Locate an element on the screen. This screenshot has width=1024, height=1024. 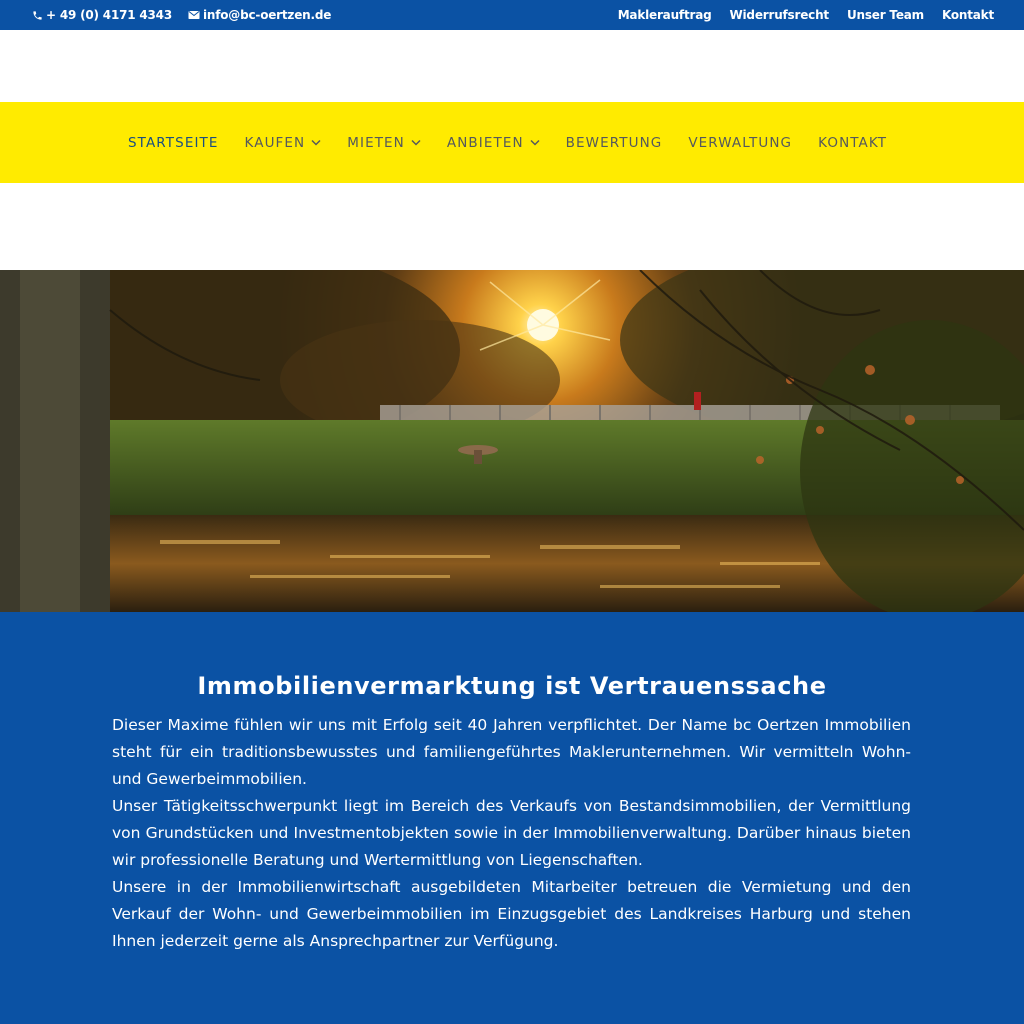
nav-item-bewertung: BEWERTUNG is located at coordinates (614, 143).